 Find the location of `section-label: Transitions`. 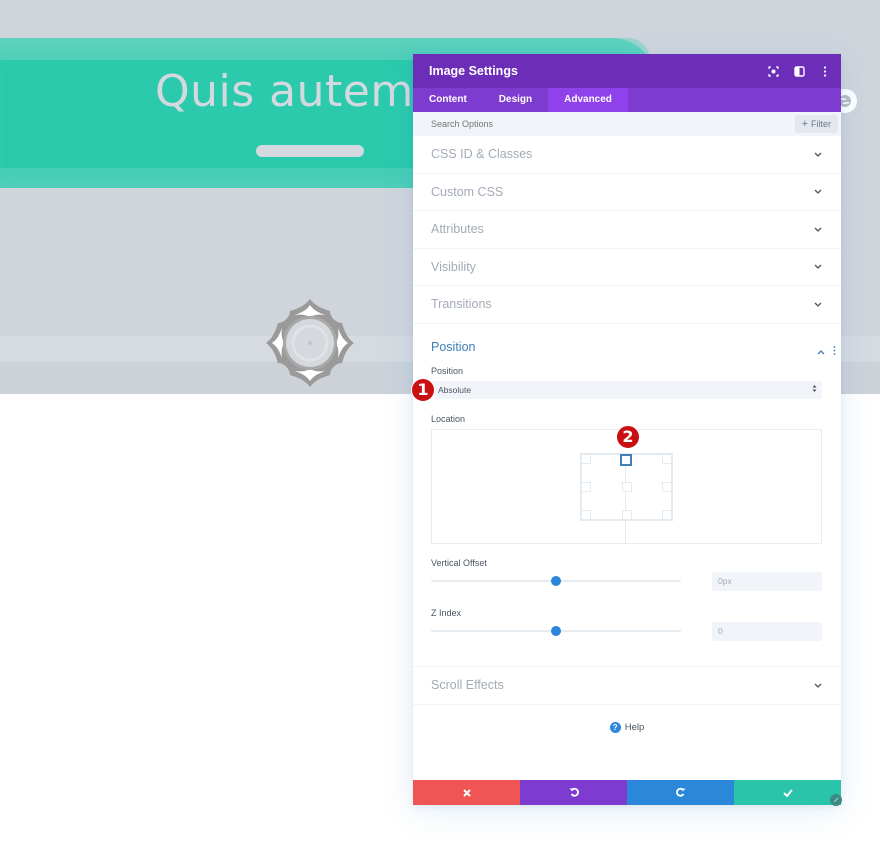

section-label: Transitions is located at coordinates (461, 304).